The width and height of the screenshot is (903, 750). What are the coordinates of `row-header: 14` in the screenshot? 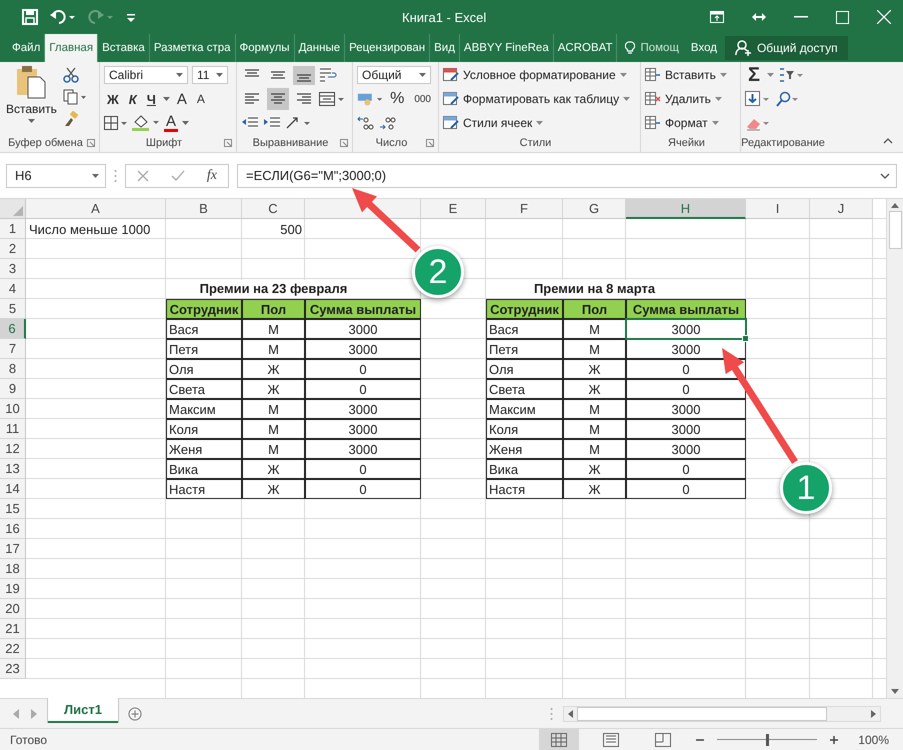 It's located at (13, 489).